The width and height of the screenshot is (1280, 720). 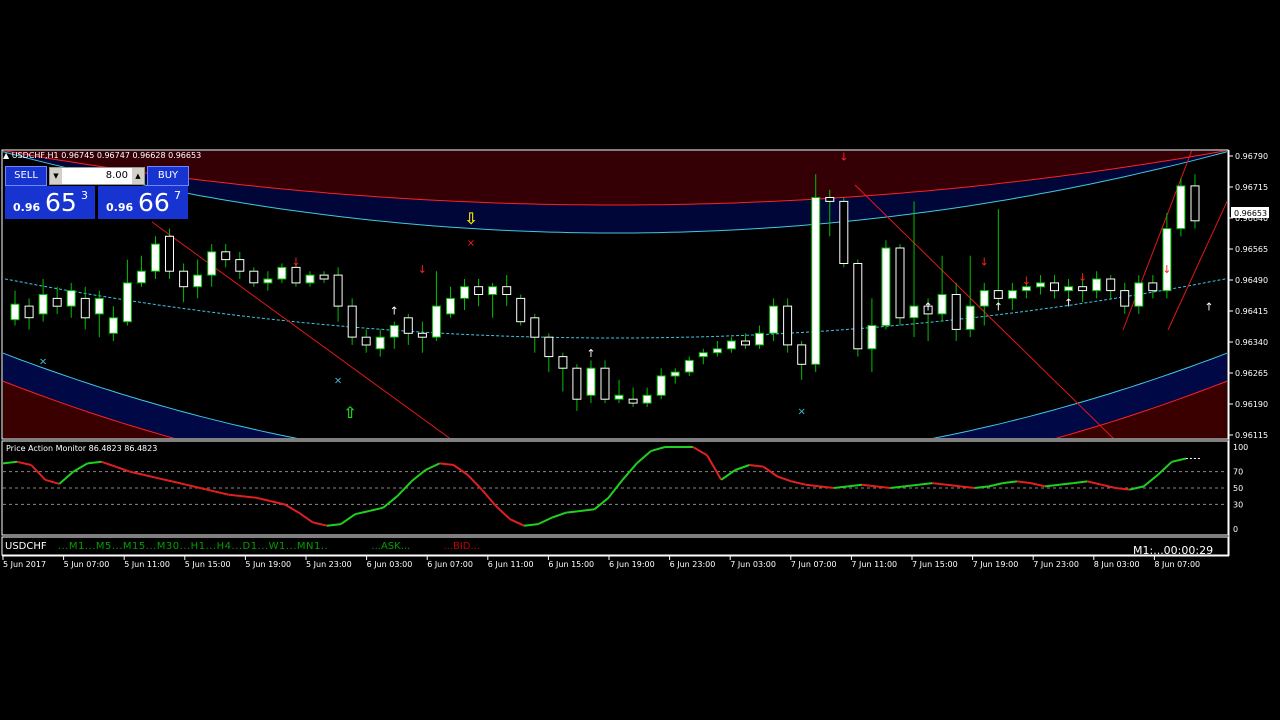 What do you see at coordinates (874, 564) in the screenshot?
I see `time-tick-label: 7 Jun 11:00` at bounding box center [874, 564].